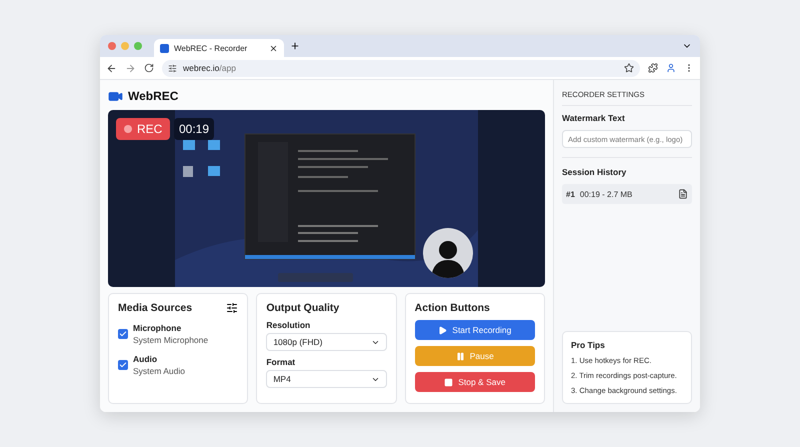 Image resolution: width=800 pixels, height=447 pixels. I want to click on new-tab-icon, so click(295, 46).